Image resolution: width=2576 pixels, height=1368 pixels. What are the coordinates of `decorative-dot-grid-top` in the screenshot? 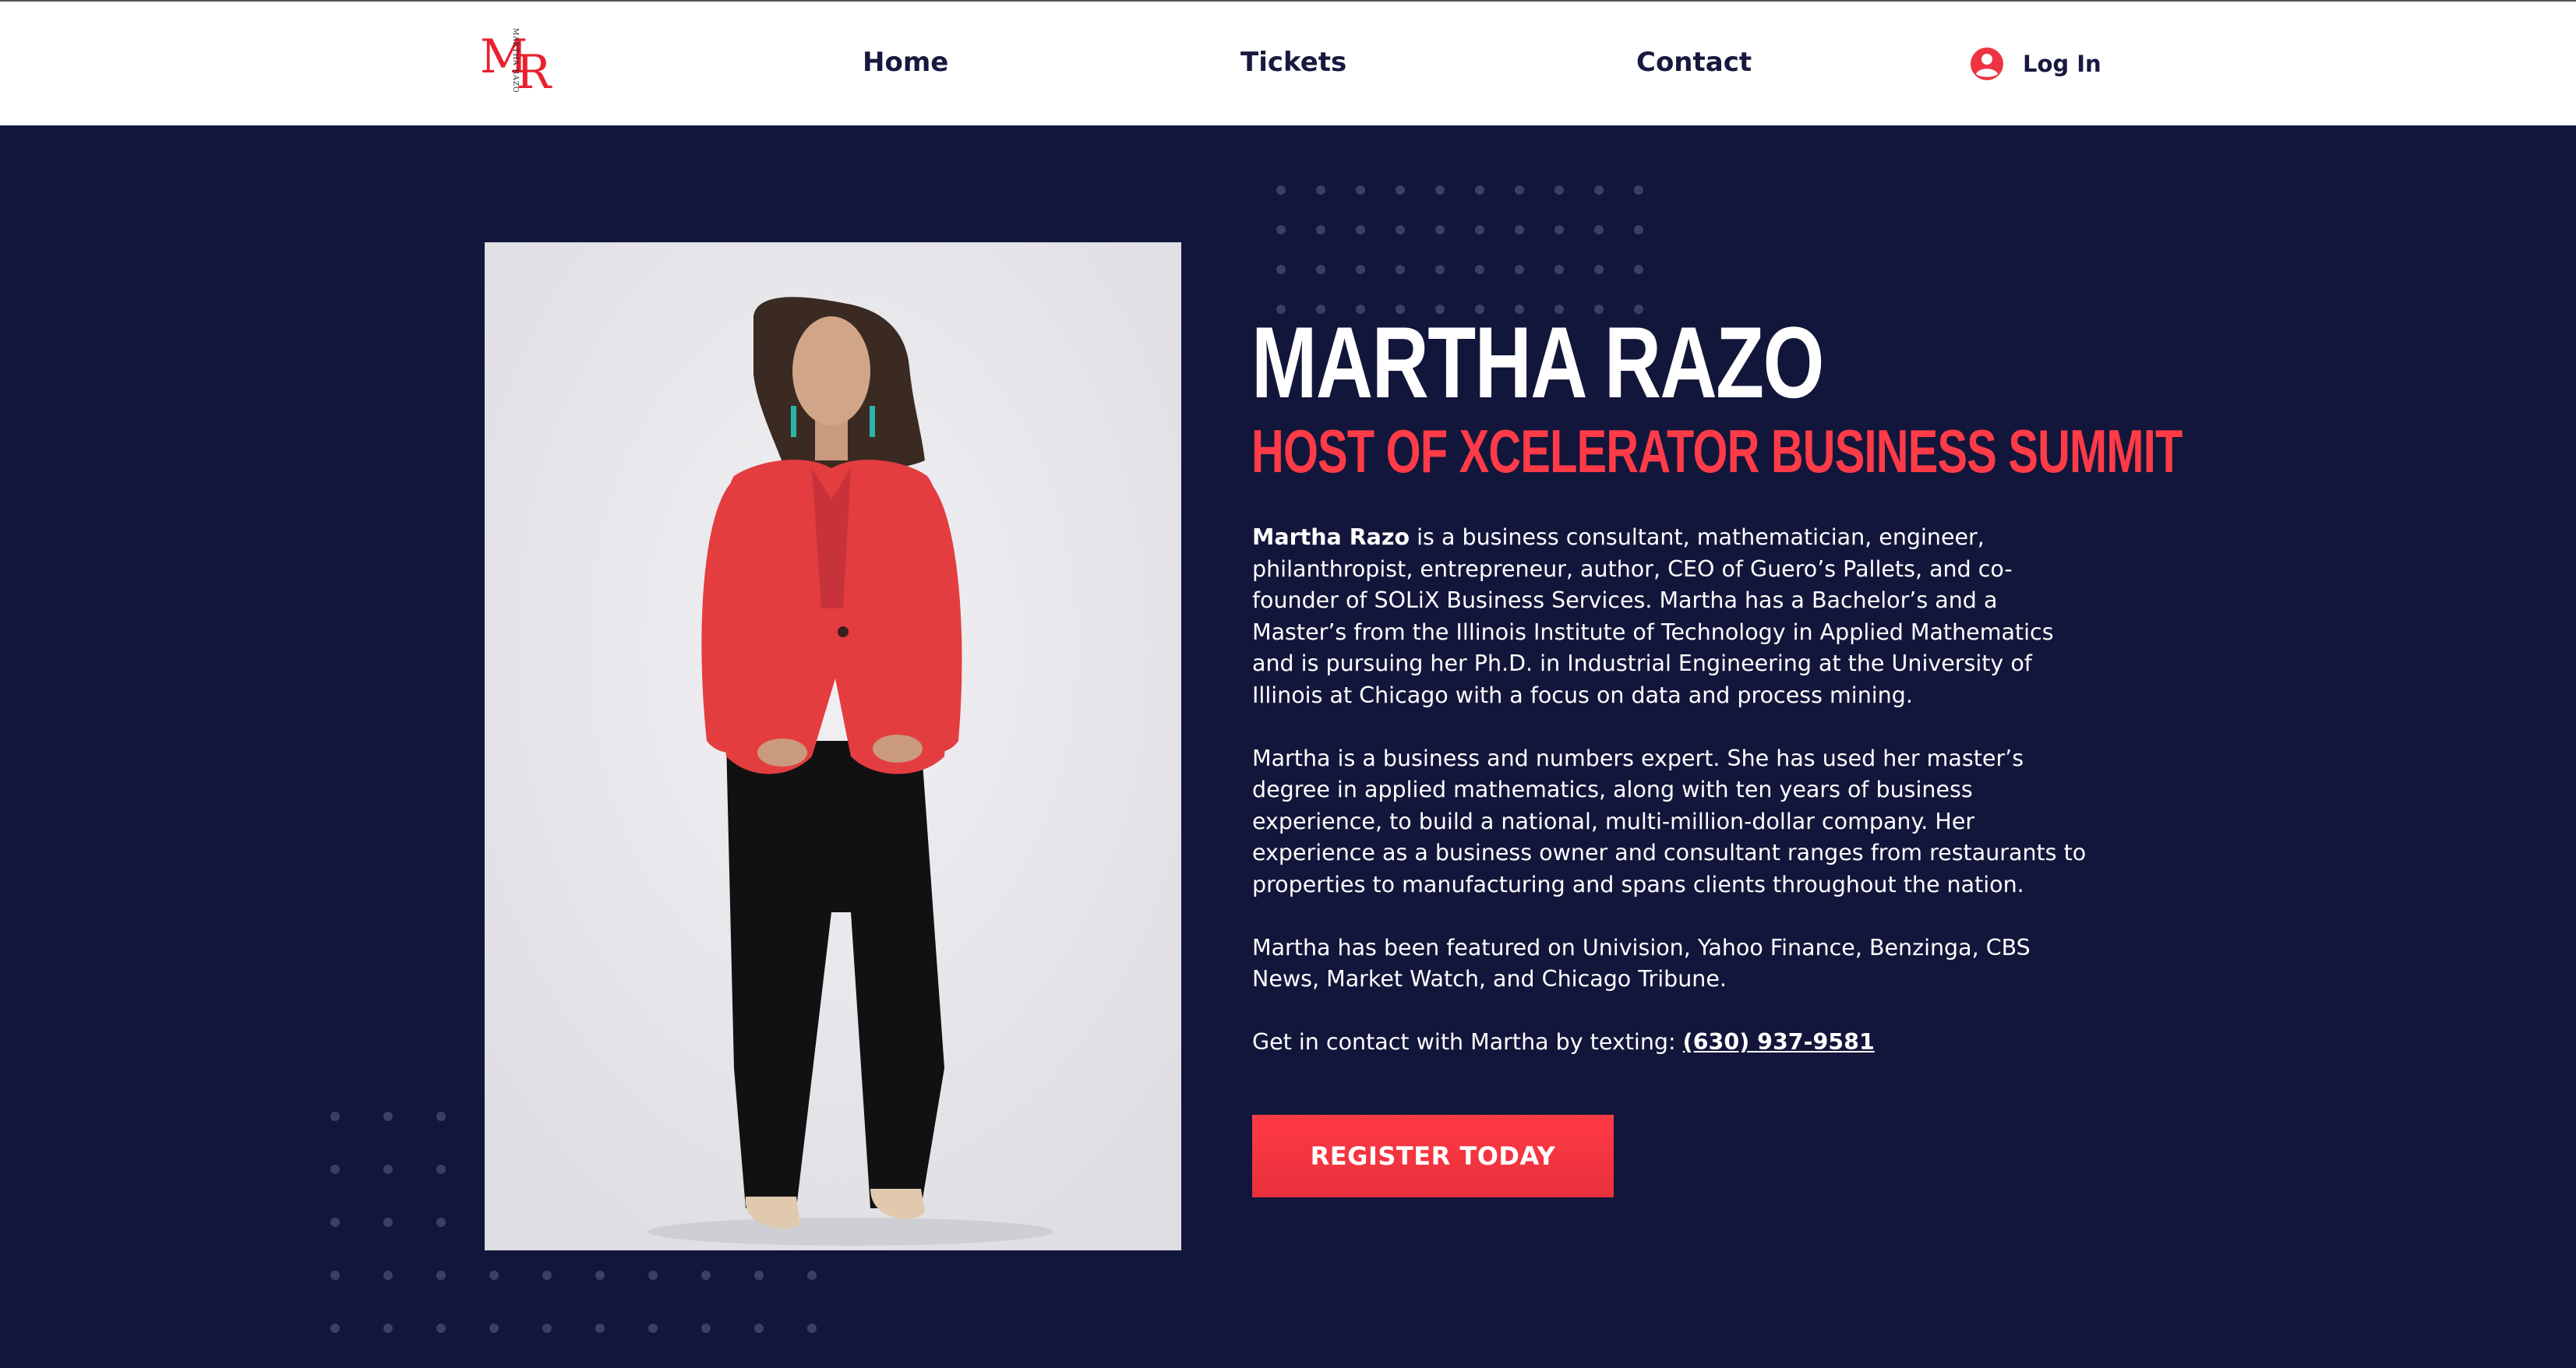 It's located at (1459, 249).